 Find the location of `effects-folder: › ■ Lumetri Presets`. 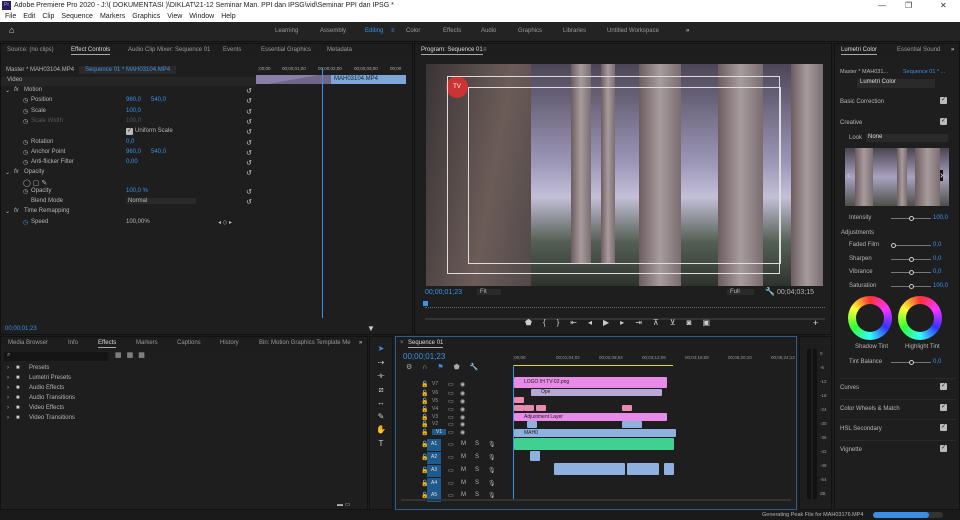

effects-folder: › ■ Lumetri Presets is located at coordinates (185, 380).